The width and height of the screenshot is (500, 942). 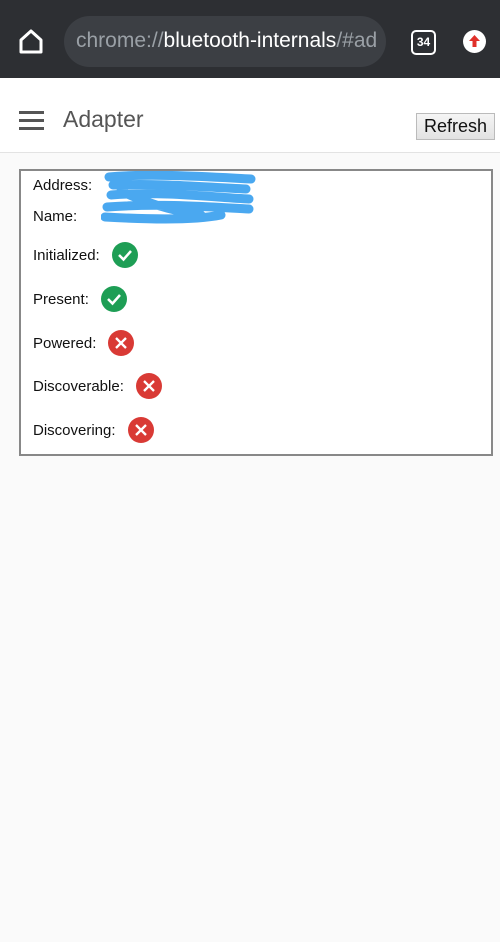 I want to click on refresh-button: Refresh, so click(x=455, y=126).